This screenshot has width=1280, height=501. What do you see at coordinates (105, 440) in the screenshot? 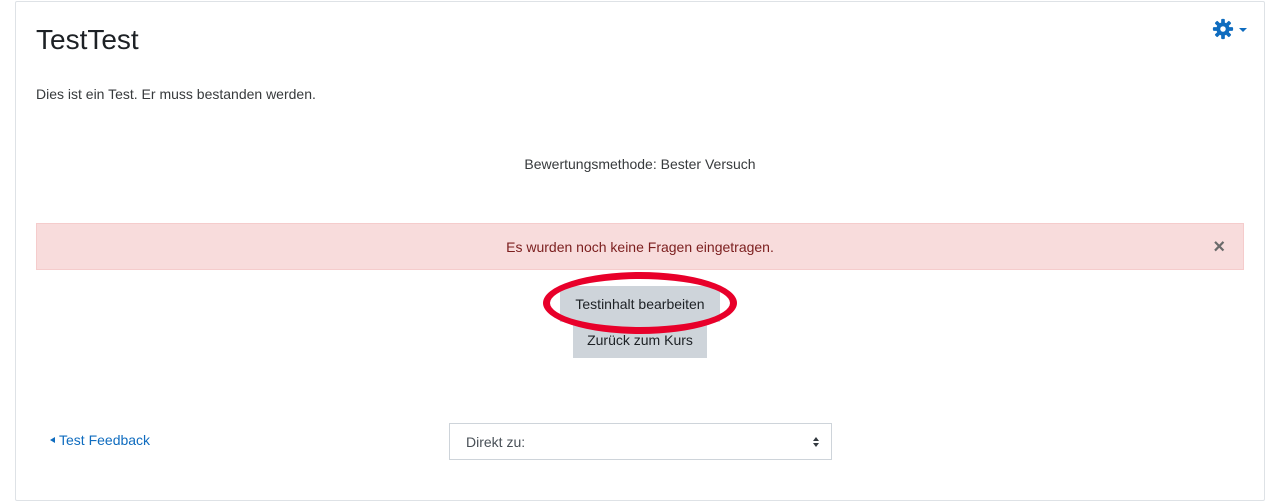
I see `prev-activity-label: Test Feedback` at bounding box center [105, 440].